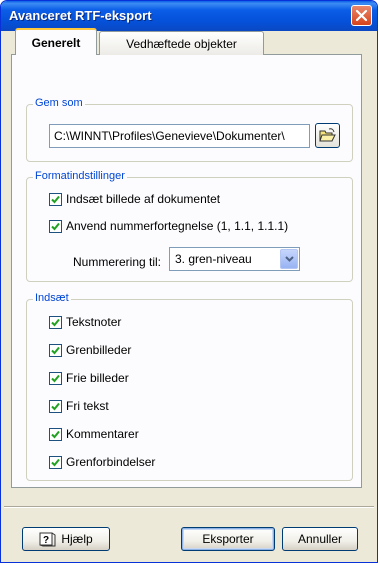  I want to click on checkbox-label: Tekstnoter, so click(94, 322).